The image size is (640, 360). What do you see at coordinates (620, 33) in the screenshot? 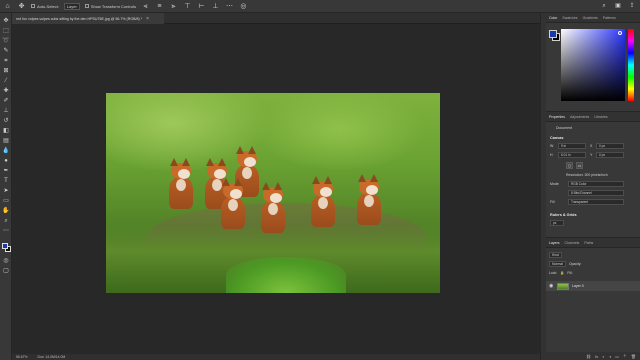
I see `color-picker-cursor` at bounding box center [620, 33].